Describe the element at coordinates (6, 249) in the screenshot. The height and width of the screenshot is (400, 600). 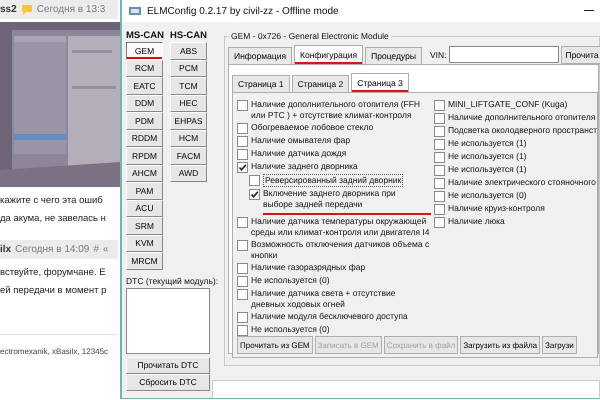
I see `post-author: ilx` at that location.